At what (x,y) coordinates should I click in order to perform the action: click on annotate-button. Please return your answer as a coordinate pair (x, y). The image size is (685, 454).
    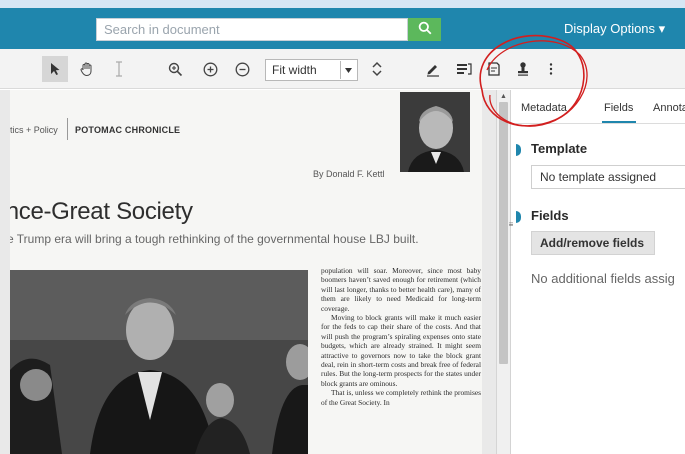
    Looking at the image, I should click on (433, 69).